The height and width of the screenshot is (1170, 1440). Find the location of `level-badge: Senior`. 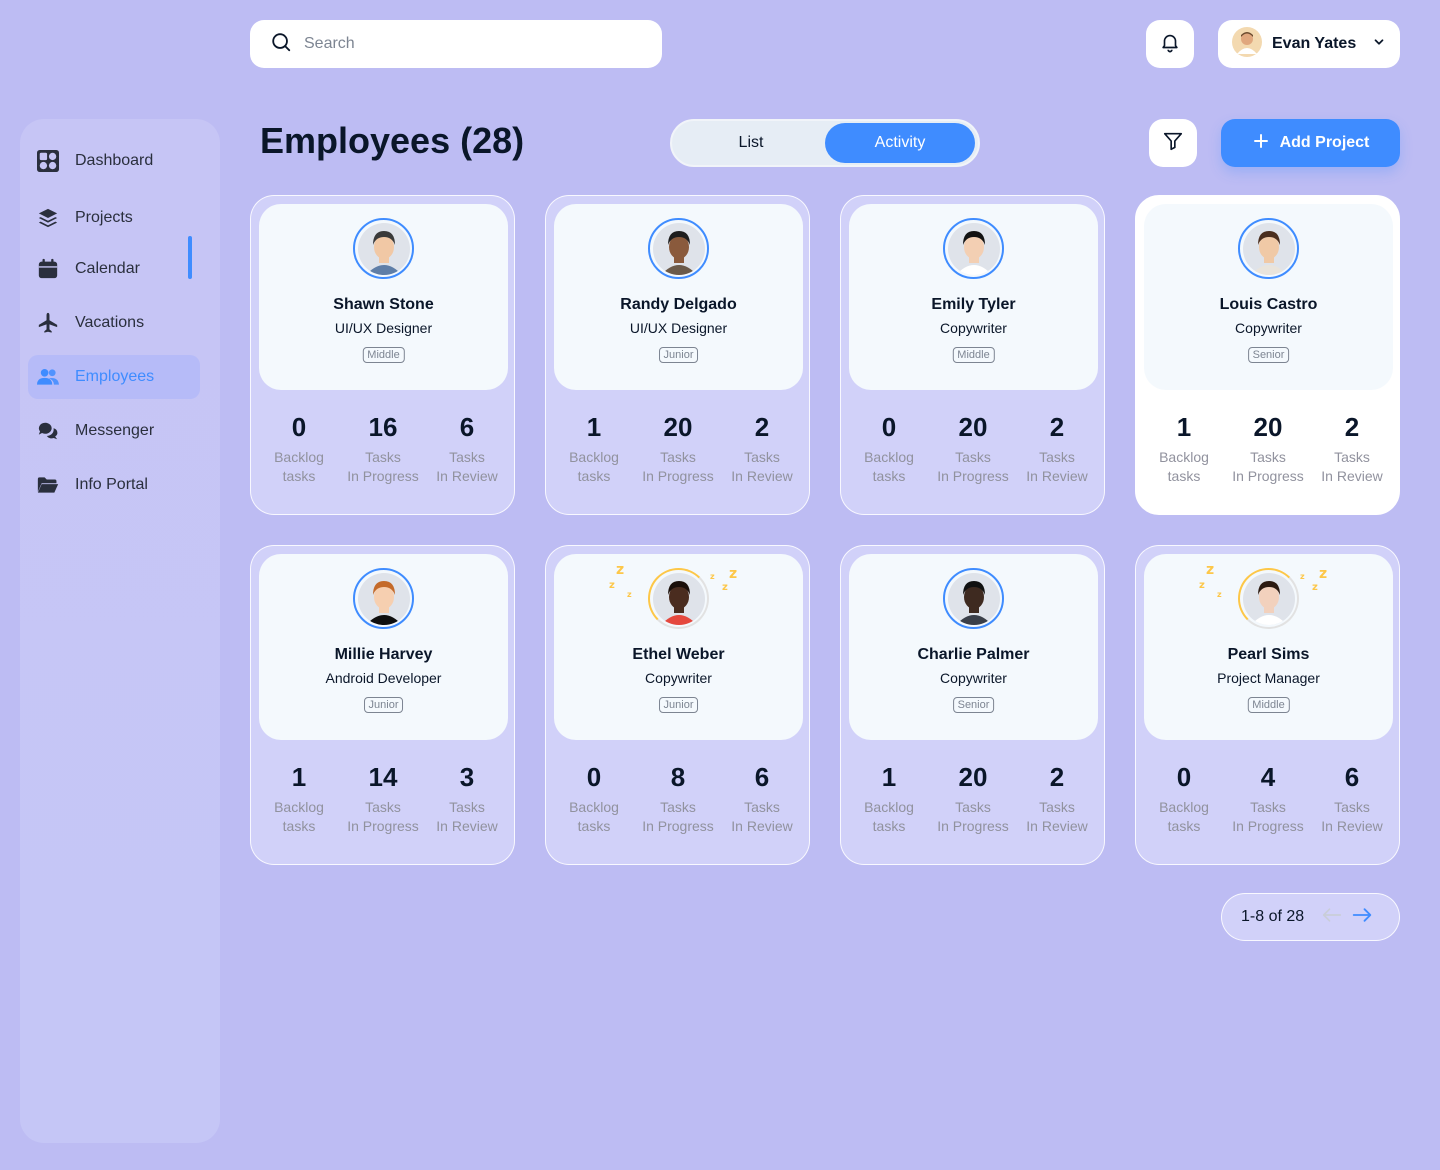

level-badge: Senior is located at coordinates (973, 705).